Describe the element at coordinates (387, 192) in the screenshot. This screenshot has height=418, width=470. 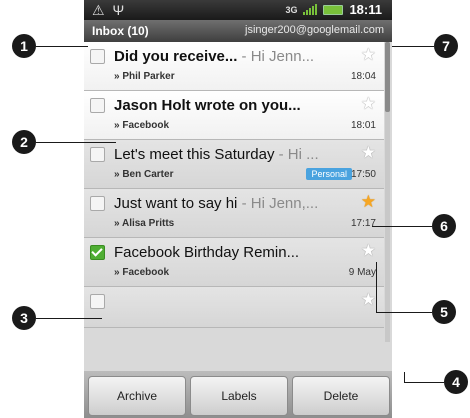
I see `scrollbar` at that location.